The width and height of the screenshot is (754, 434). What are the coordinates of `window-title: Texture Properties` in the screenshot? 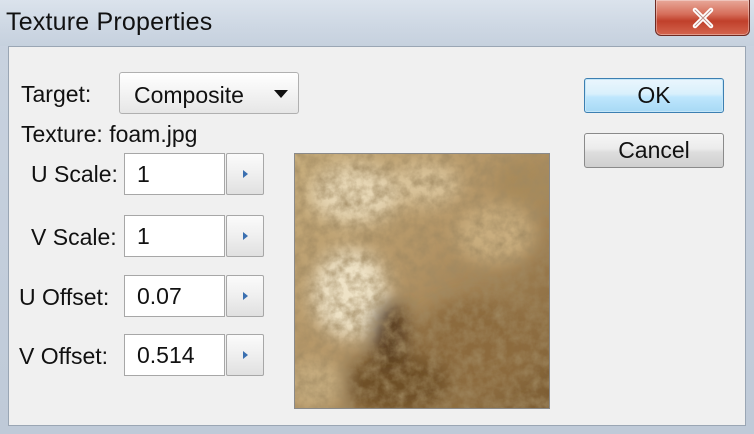 It's located at (109, 22).